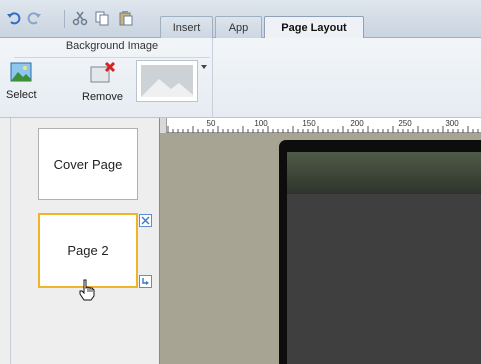 Image resolution: width=481 pixels, height=364 pixels. Describe the element at coordinates (21, 72) in the screenshot. I see `image-icon` at that location.